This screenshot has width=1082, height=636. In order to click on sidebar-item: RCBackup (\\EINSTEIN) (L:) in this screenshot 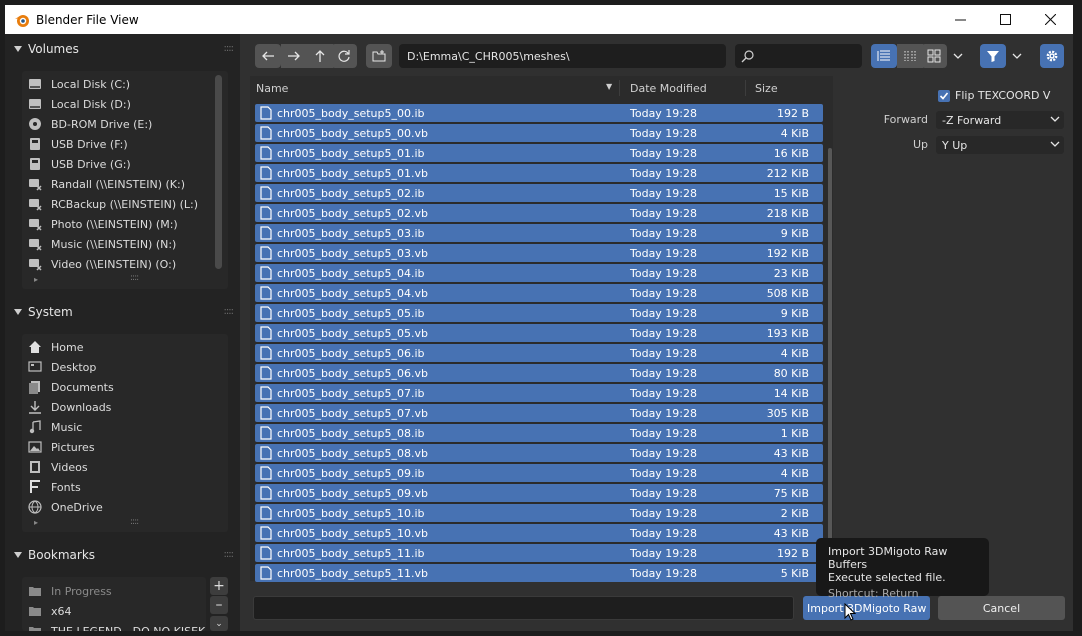, I will do `click(125, 204)`.